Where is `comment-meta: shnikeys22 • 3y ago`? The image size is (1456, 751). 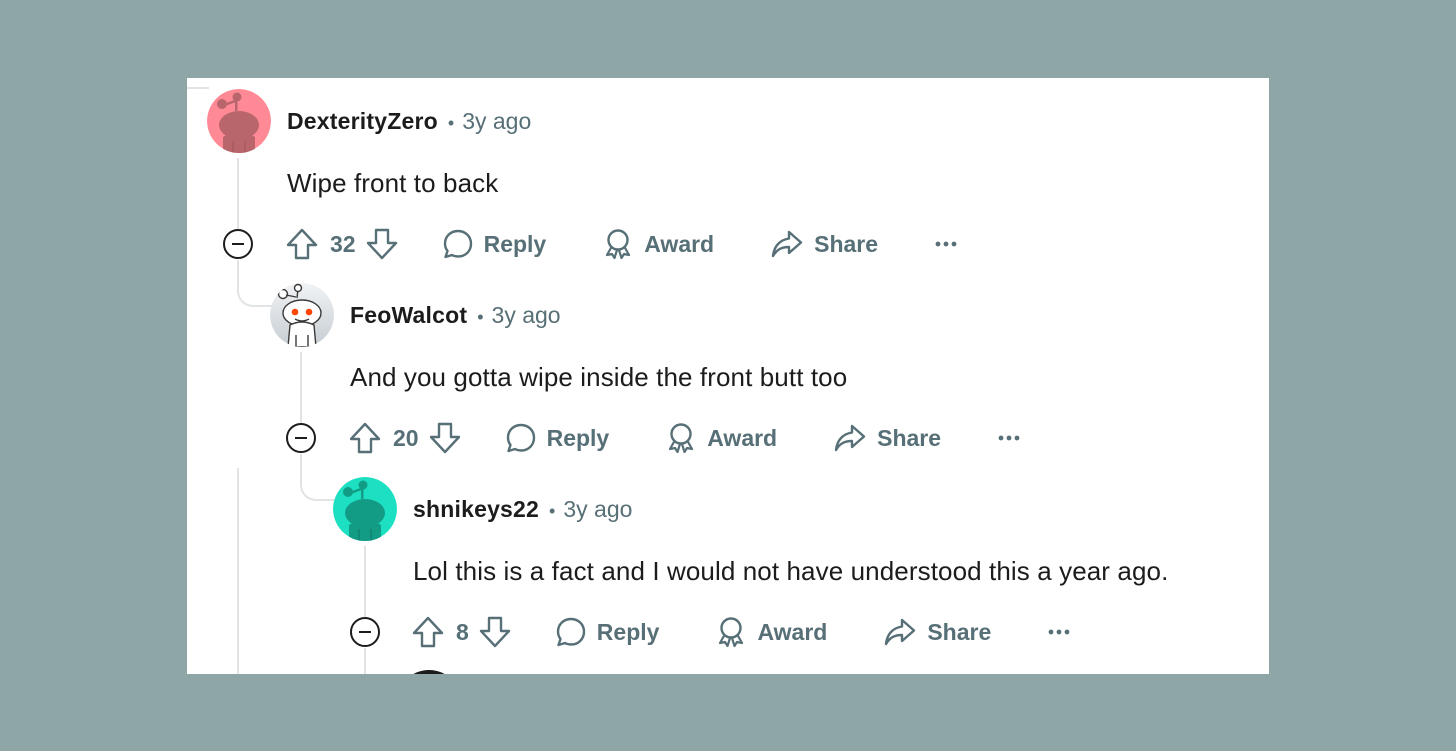
comment-meta: shnikeys22 • 3y ago is located at coordinates (522, 509).